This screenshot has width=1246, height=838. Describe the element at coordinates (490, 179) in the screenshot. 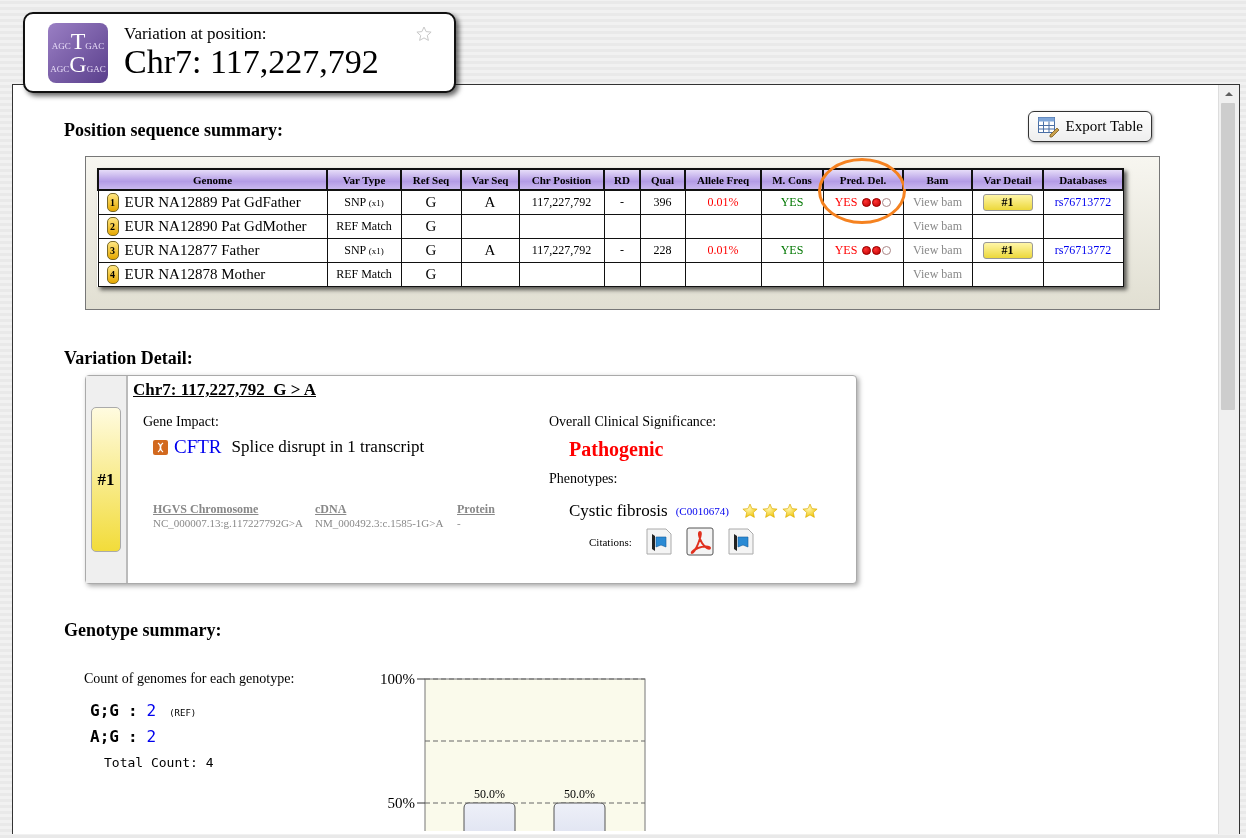

I see `column-header: Var Seq` at that location.